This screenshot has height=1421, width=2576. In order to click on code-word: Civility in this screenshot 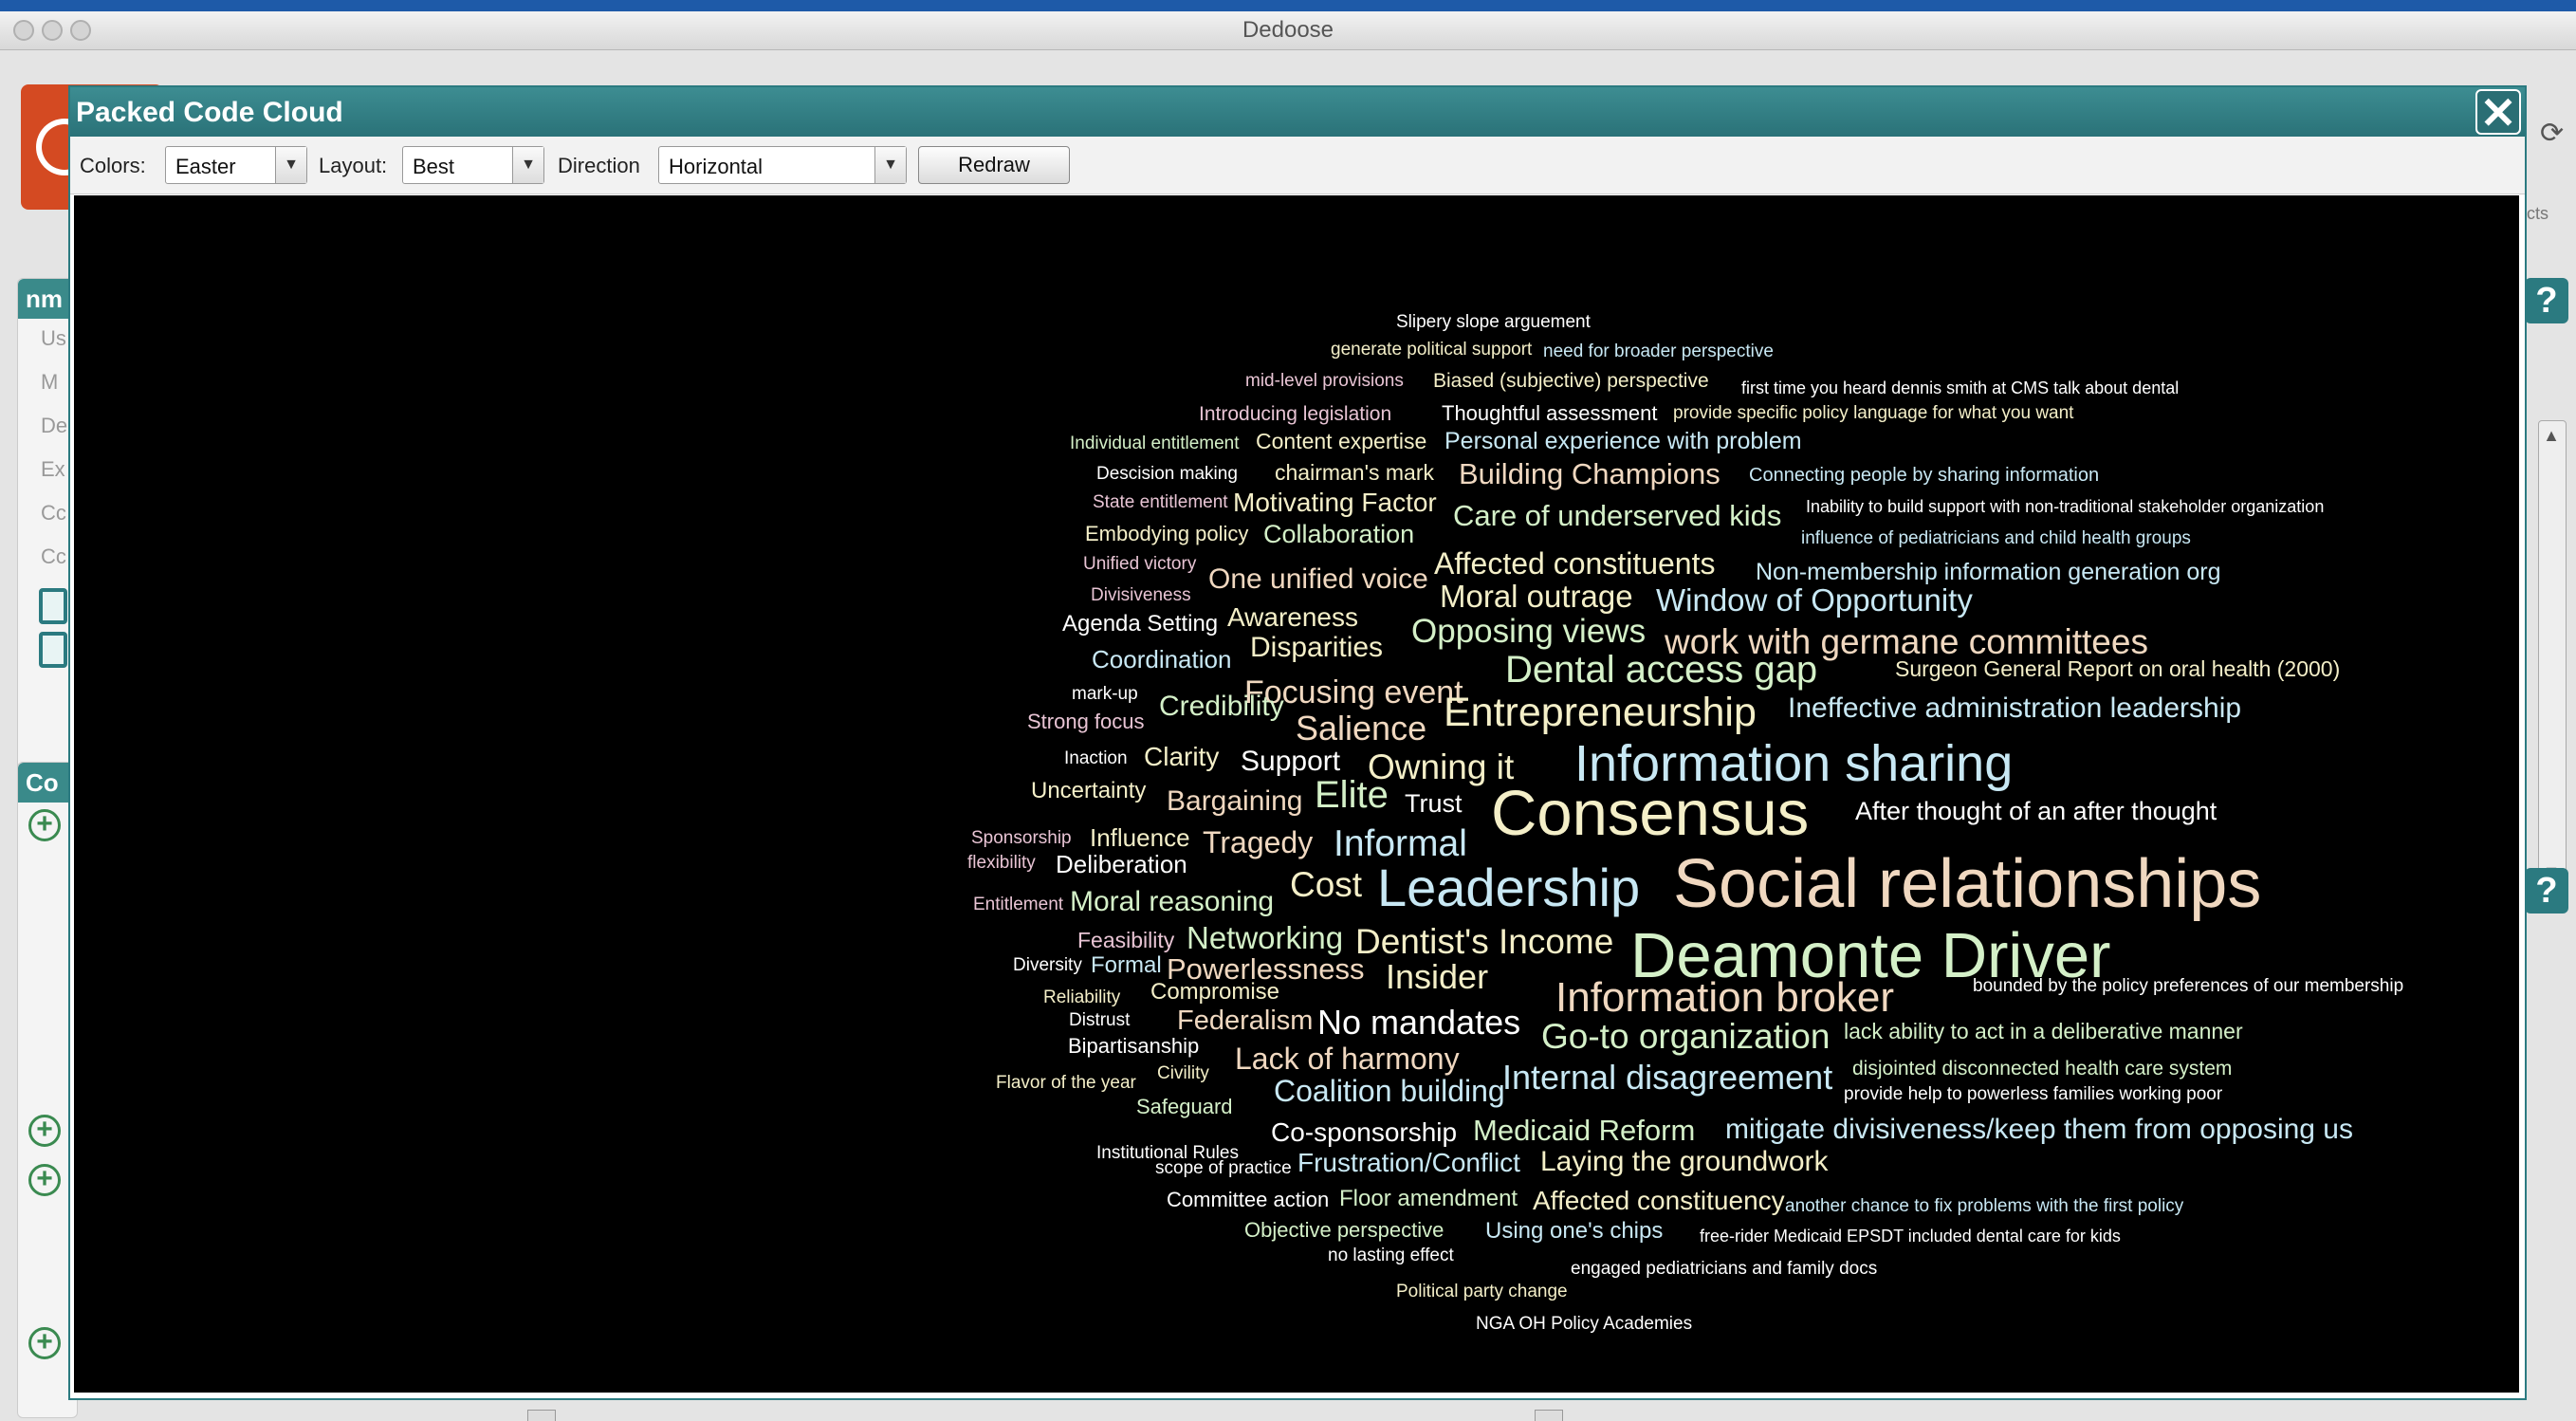, I will do `click(1183, 1073)`.